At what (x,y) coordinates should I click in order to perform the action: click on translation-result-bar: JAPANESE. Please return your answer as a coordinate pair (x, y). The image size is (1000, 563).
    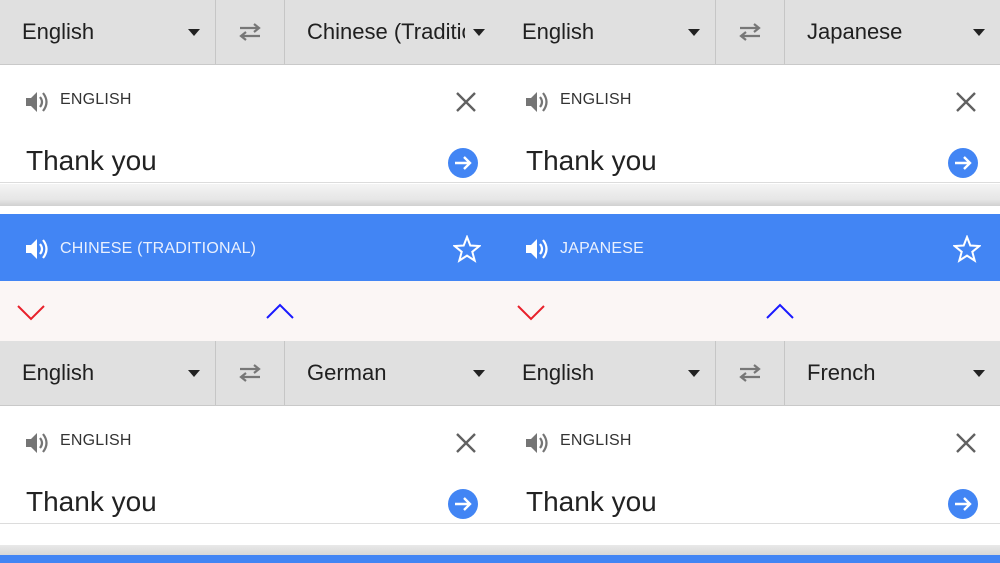
    Looking at the image, I should click on (750, 247).